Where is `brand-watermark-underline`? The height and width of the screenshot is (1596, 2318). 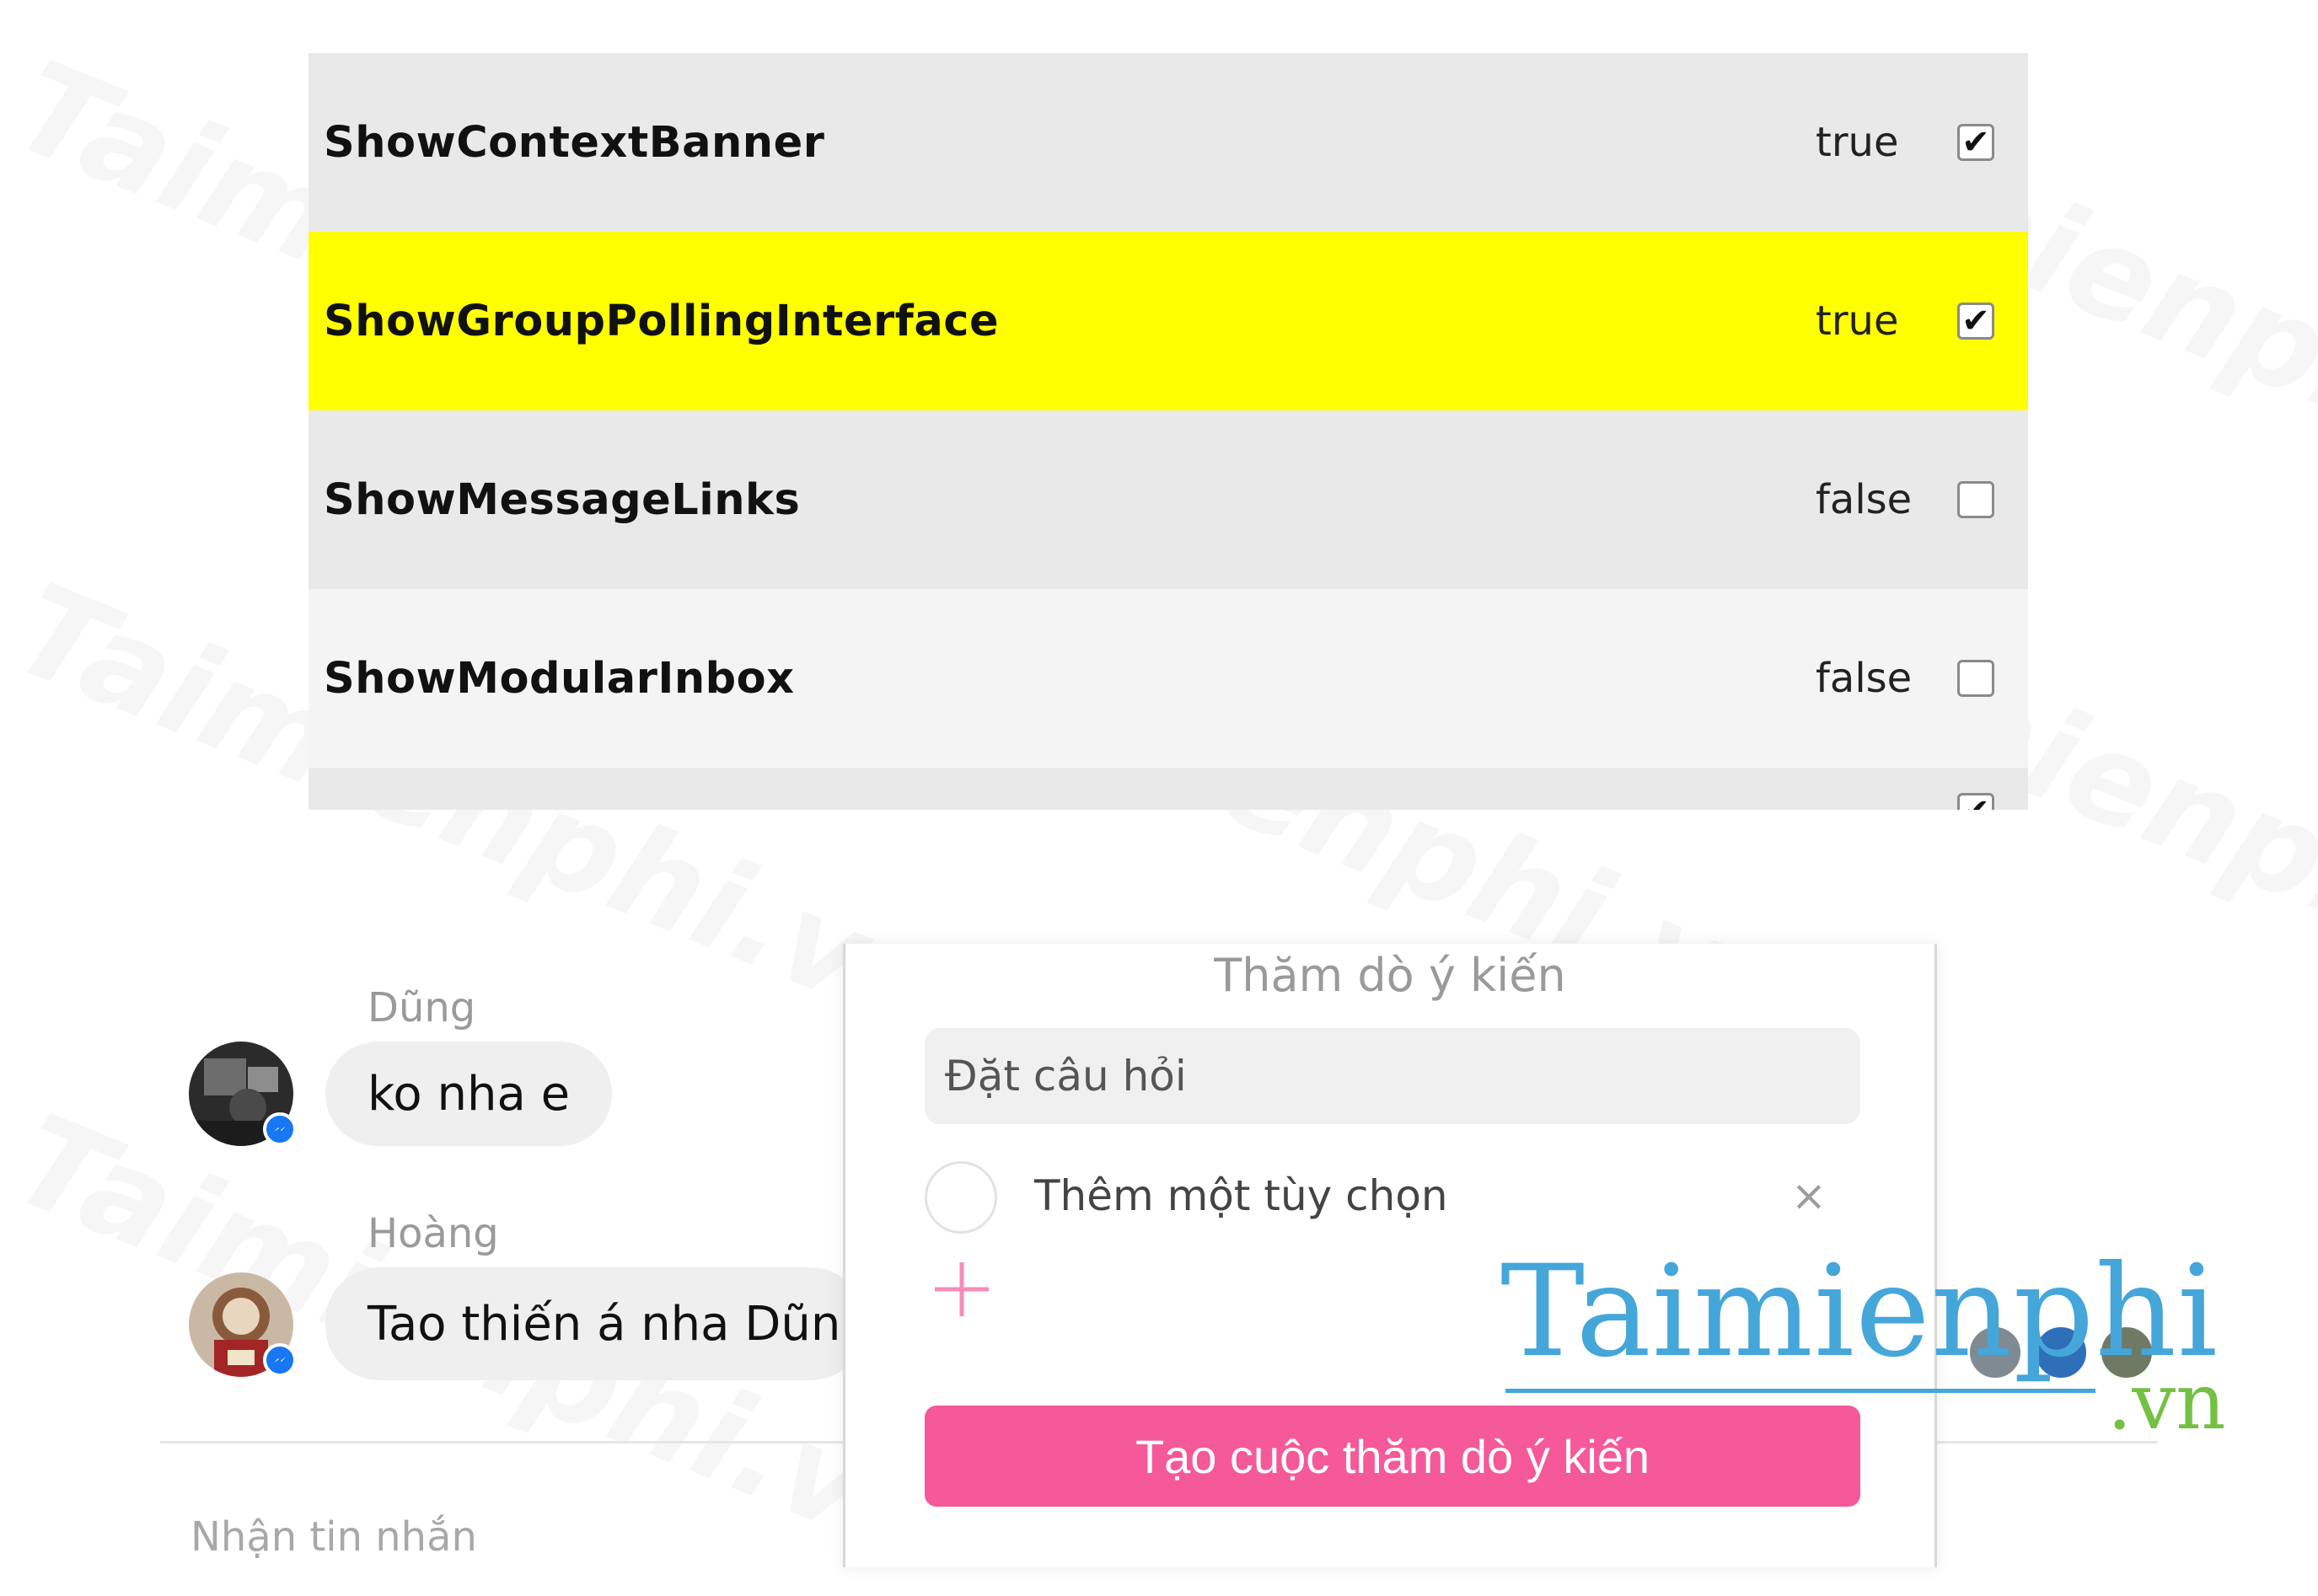 brand-watermark-underline is located at coordinates (1800, 1391).